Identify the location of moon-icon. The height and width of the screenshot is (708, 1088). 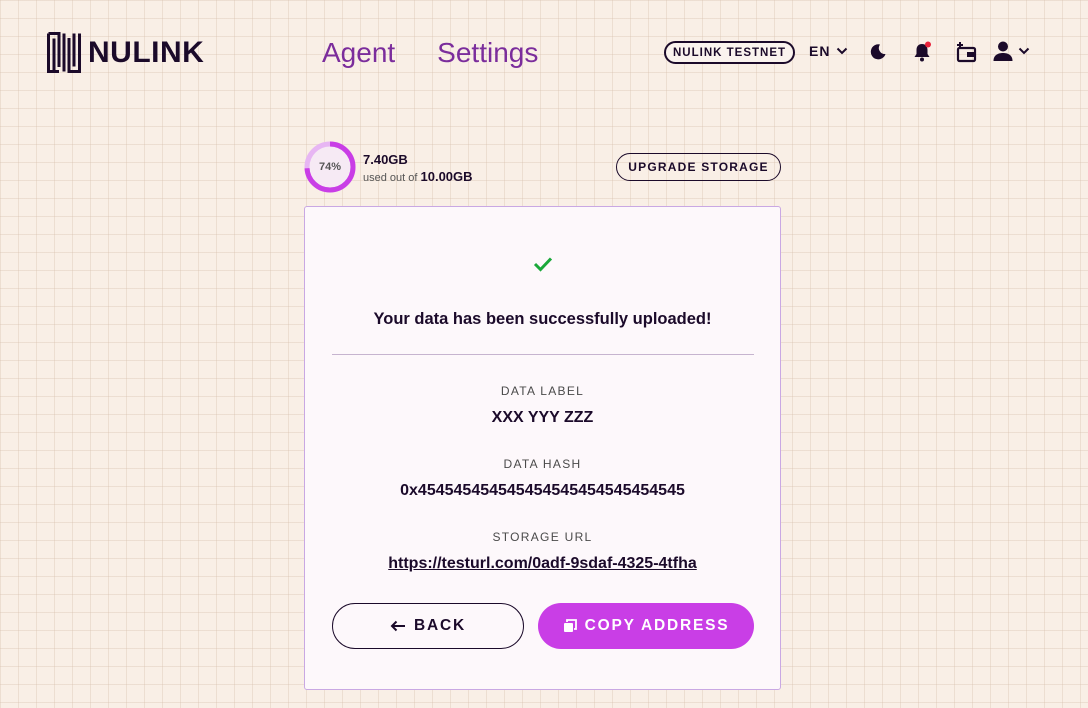
(878, 52).